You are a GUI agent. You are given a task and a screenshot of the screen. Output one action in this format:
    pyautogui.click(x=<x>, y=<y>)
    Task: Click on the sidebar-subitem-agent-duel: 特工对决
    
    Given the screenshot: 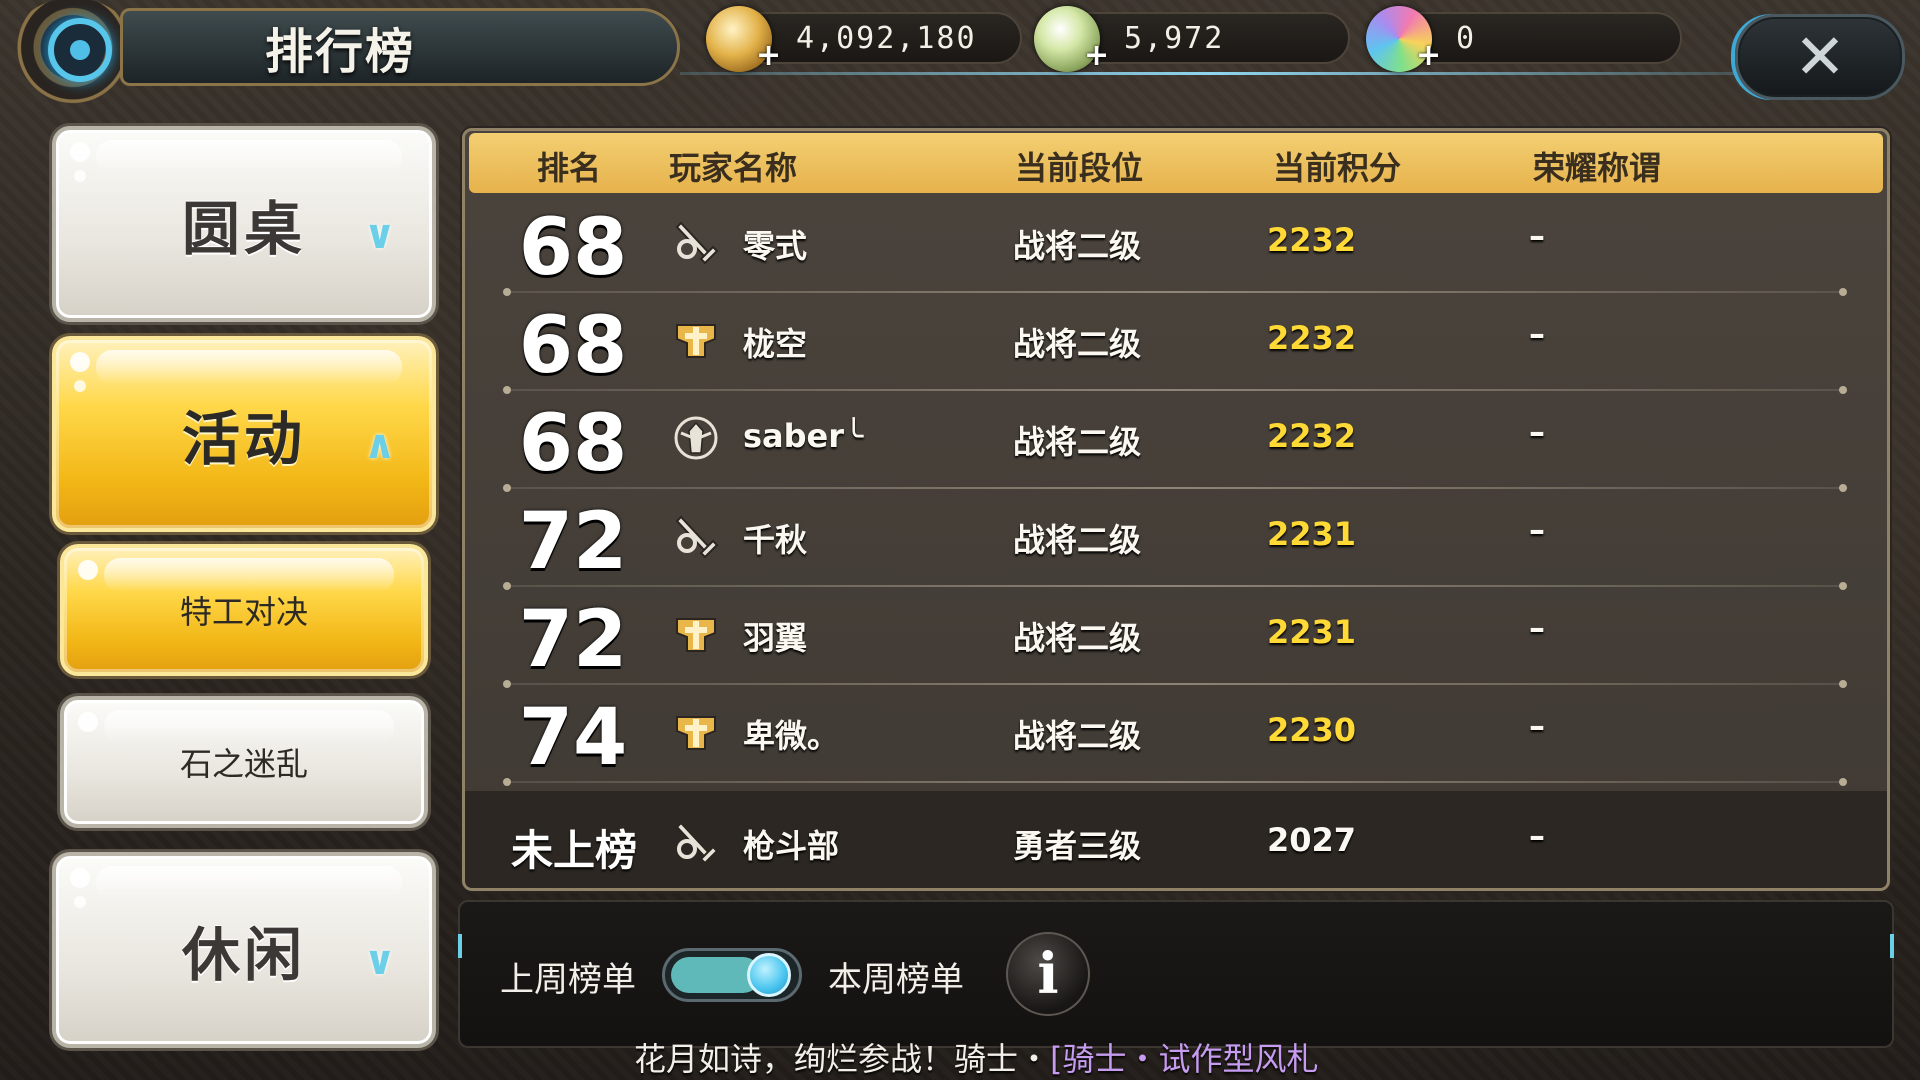 What is the action you would take?
    pyautogui.click(x=244, y=610)
    